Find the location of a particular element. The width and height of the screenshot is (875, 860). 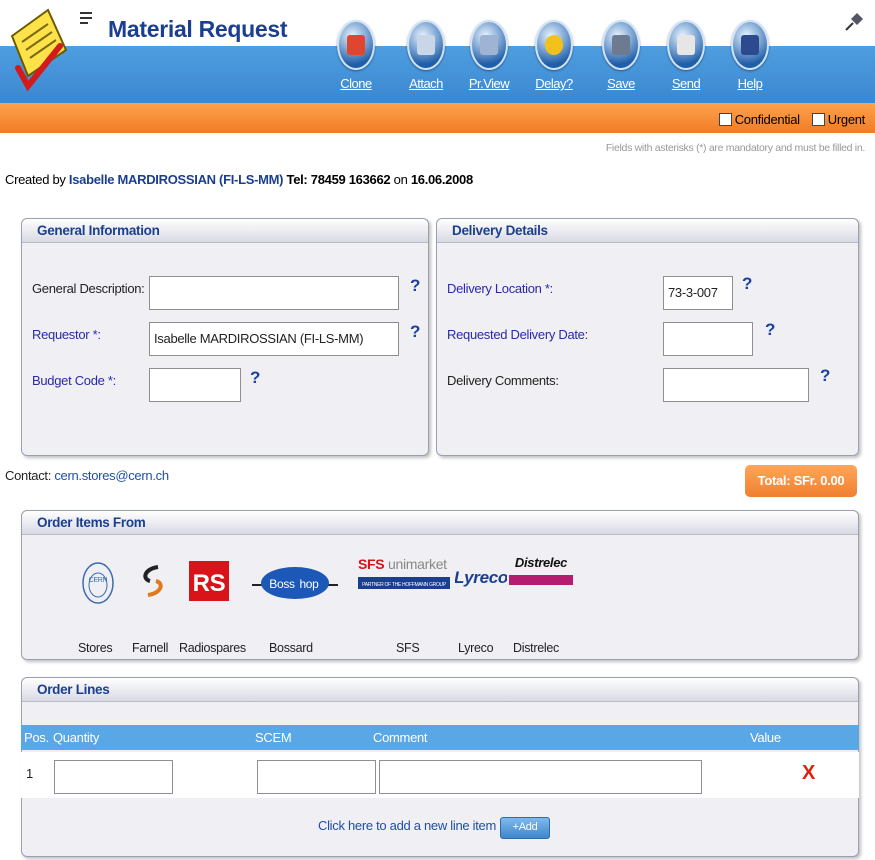

svg-text: unimarket is located at coordinates (417, 564).